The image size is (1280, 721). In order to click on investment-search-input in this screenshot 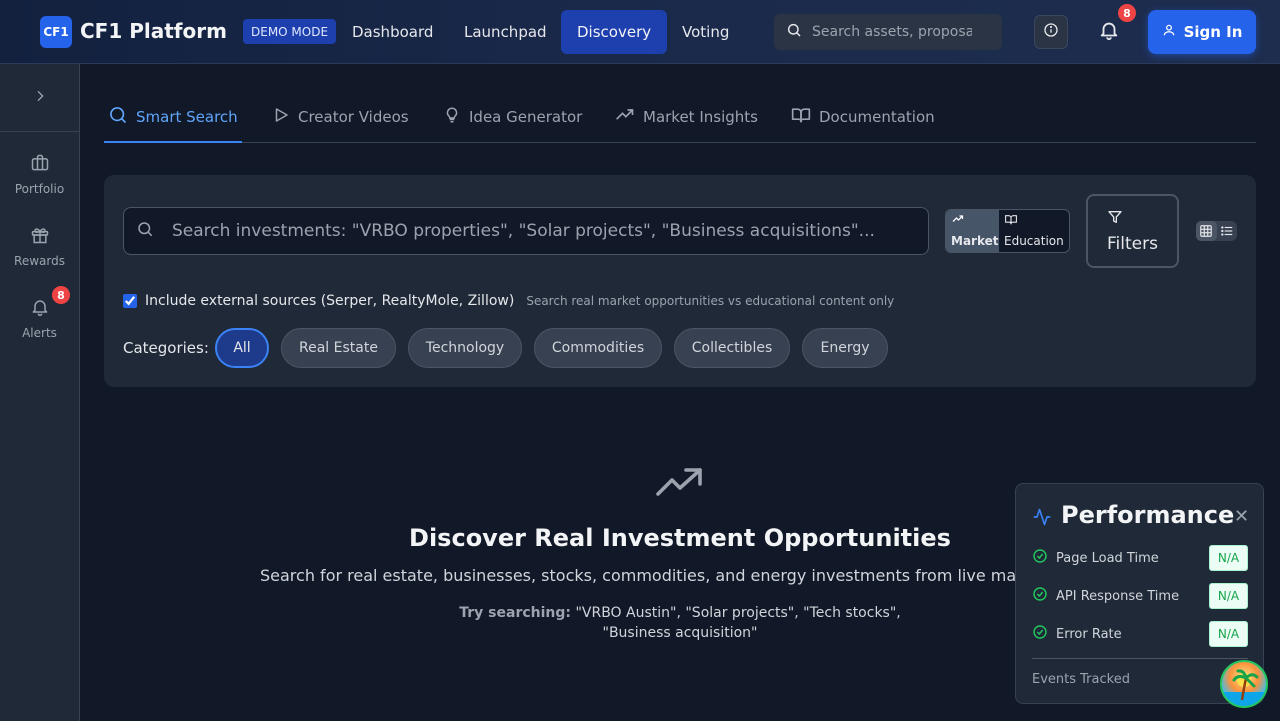, I will do `click(542, 231)`.